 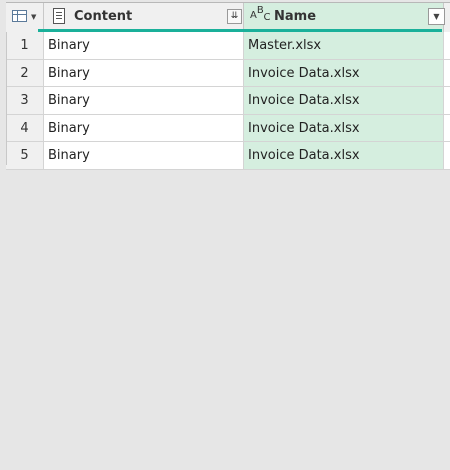 I want to click on expand-binary-icon: ⇊, so click(x=234, y=16).